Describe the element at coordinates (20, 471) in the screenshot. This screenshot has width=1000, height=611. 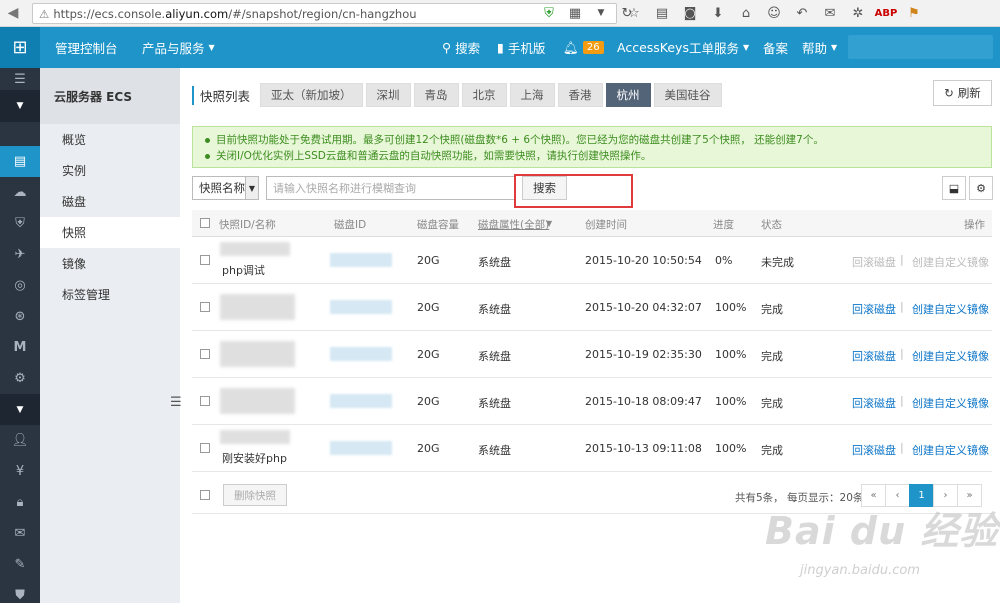
I see `yen-icon: ¥` at that location.